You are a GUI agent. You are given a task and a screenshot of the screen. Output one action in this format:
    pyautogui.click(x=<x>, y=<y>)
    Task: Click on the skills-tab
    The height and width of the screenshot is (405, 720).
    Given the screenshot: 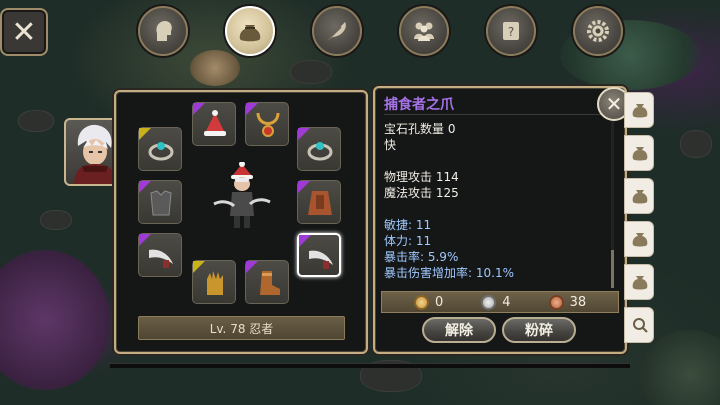 What is the action you would take?
    pyautogui.click(x=337, y=31)
    